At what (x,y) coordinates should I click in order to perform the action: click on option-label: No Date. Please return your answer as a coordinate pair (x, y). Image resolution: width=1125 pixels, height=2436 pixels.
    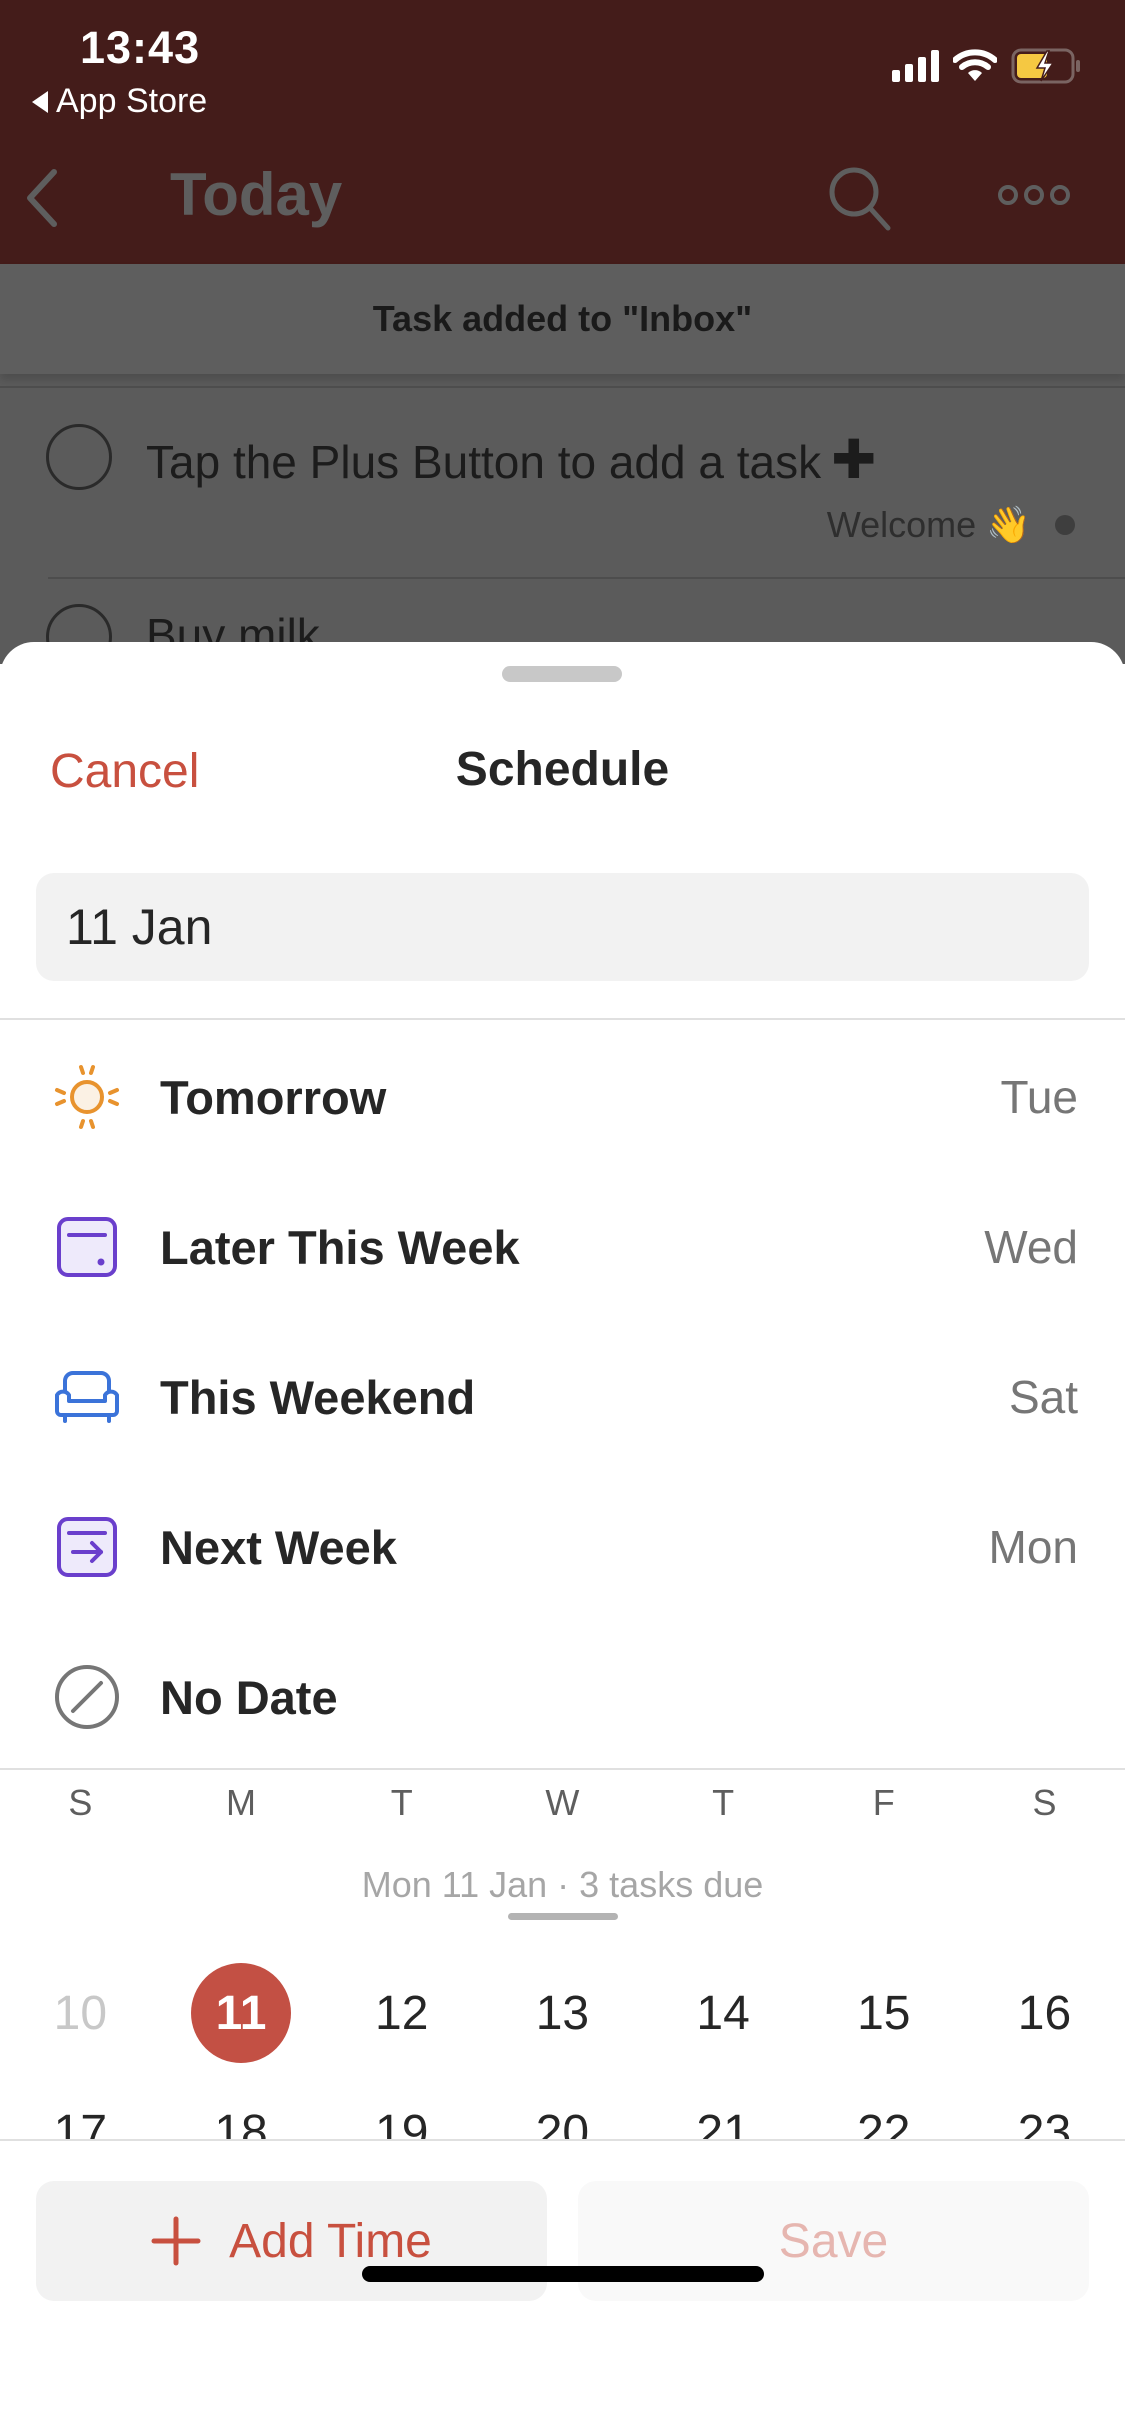
    Looking at the image, I should click on (249, 1697).